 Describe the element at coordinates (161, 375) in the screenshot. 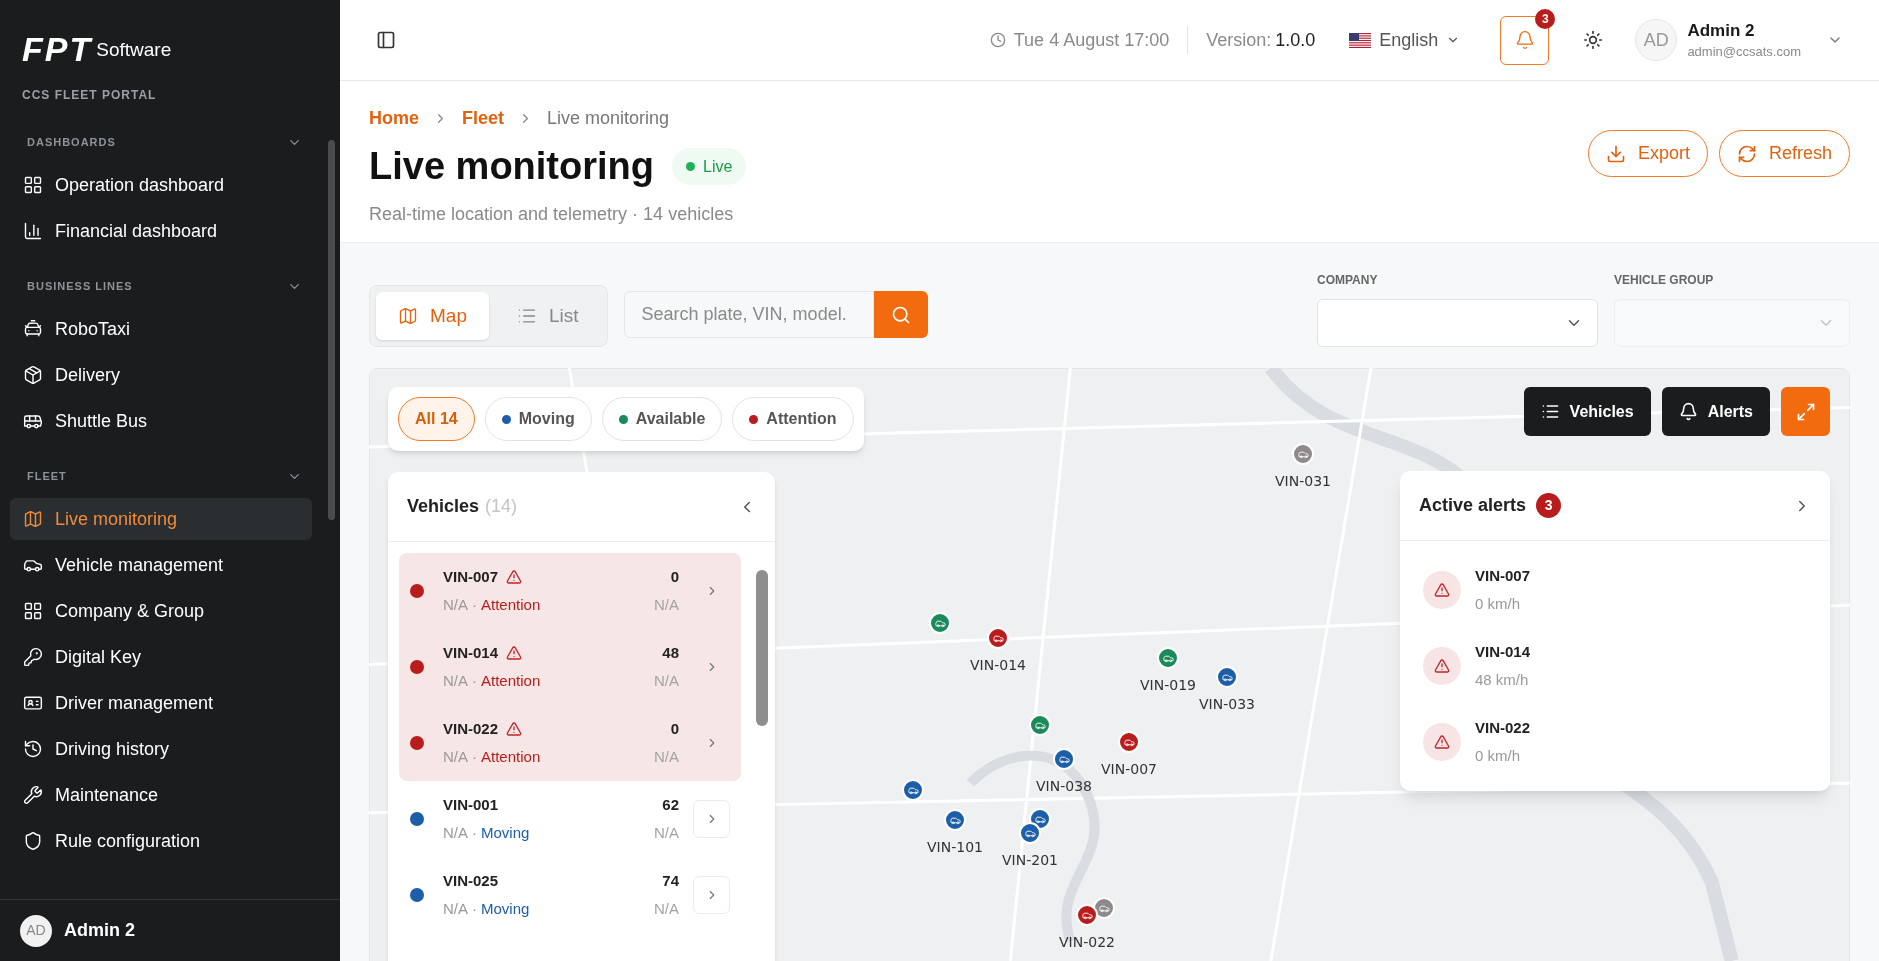

I see `nav-item: Delivery` at that location.